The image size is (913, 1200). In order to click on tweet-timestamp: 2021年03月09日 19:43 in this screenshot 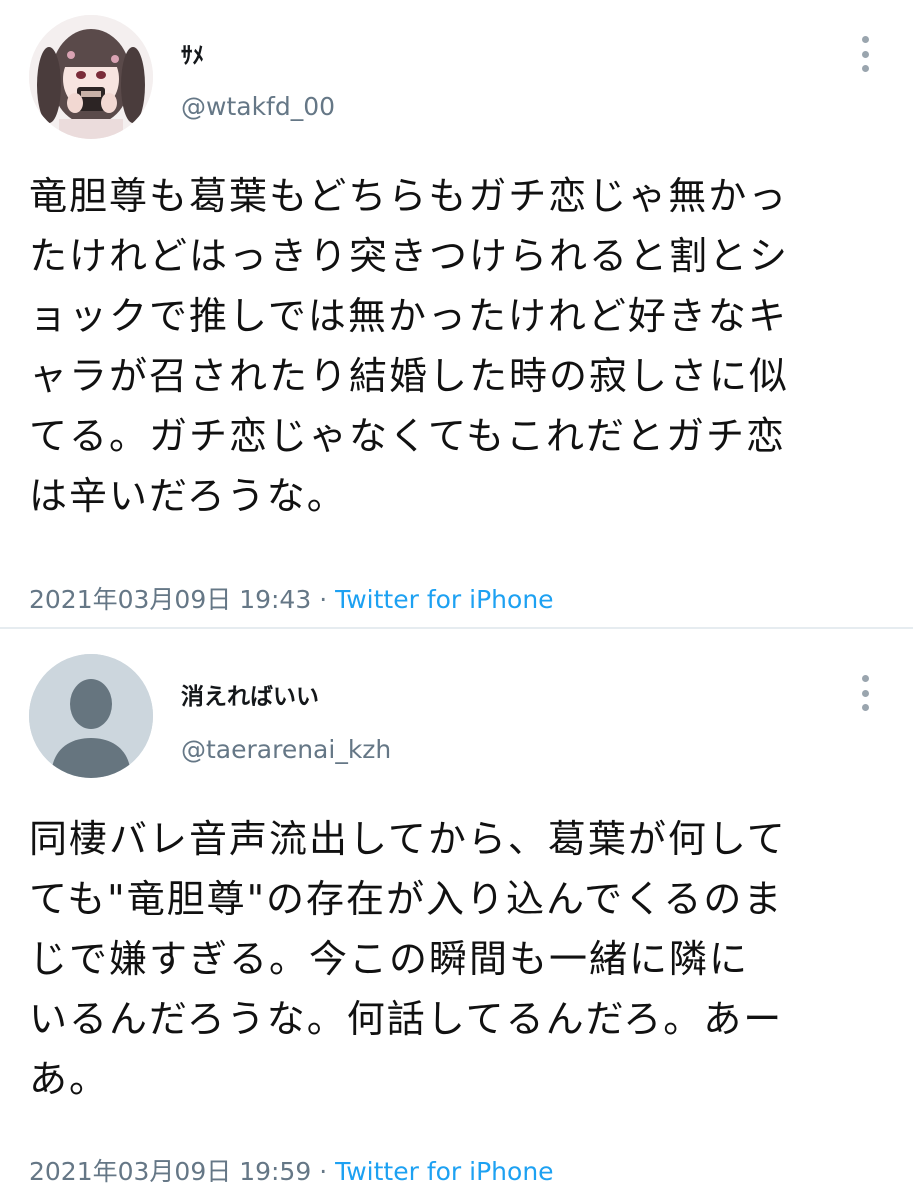, I will do `click(170, 599)`.